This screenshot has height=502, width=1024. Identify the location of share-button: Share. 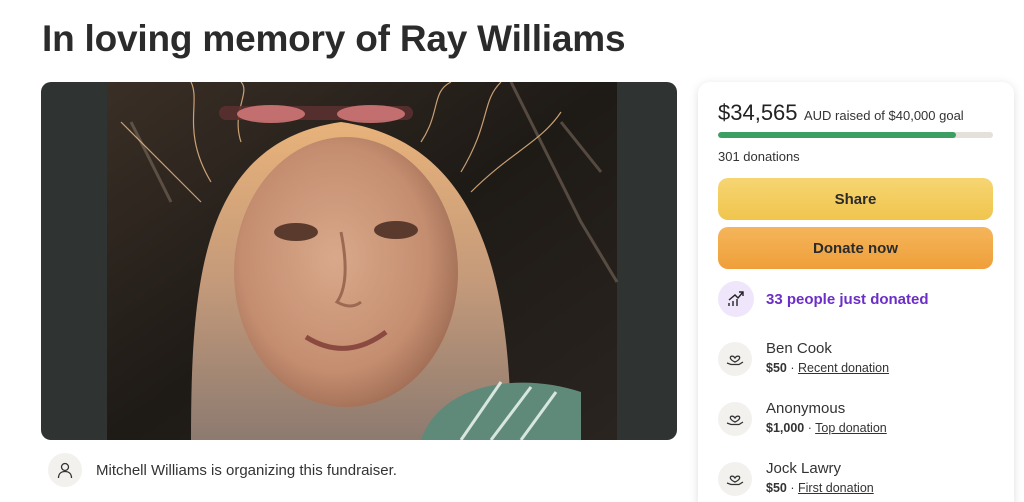
(855, 199).